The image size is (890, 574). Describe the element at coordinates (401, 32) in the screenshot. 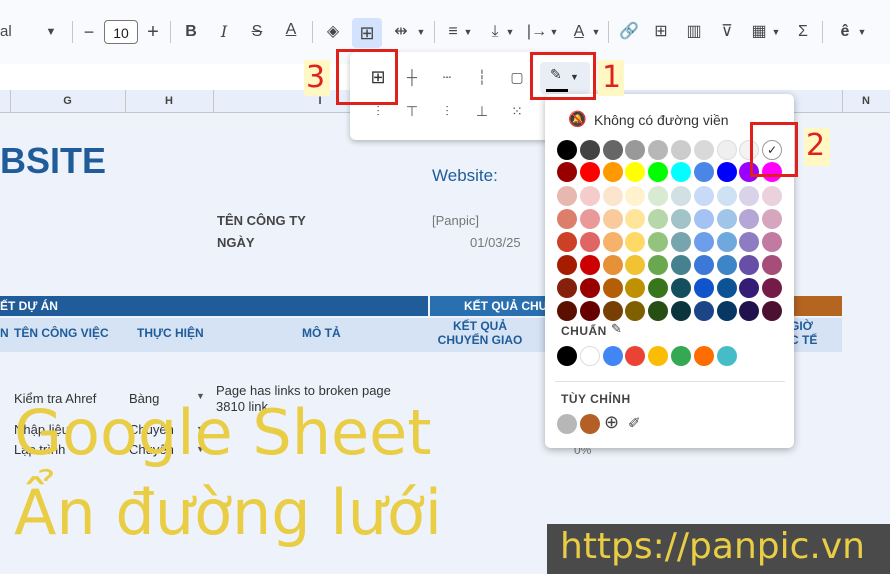

I see `merge-icon: ⇹` at that location.